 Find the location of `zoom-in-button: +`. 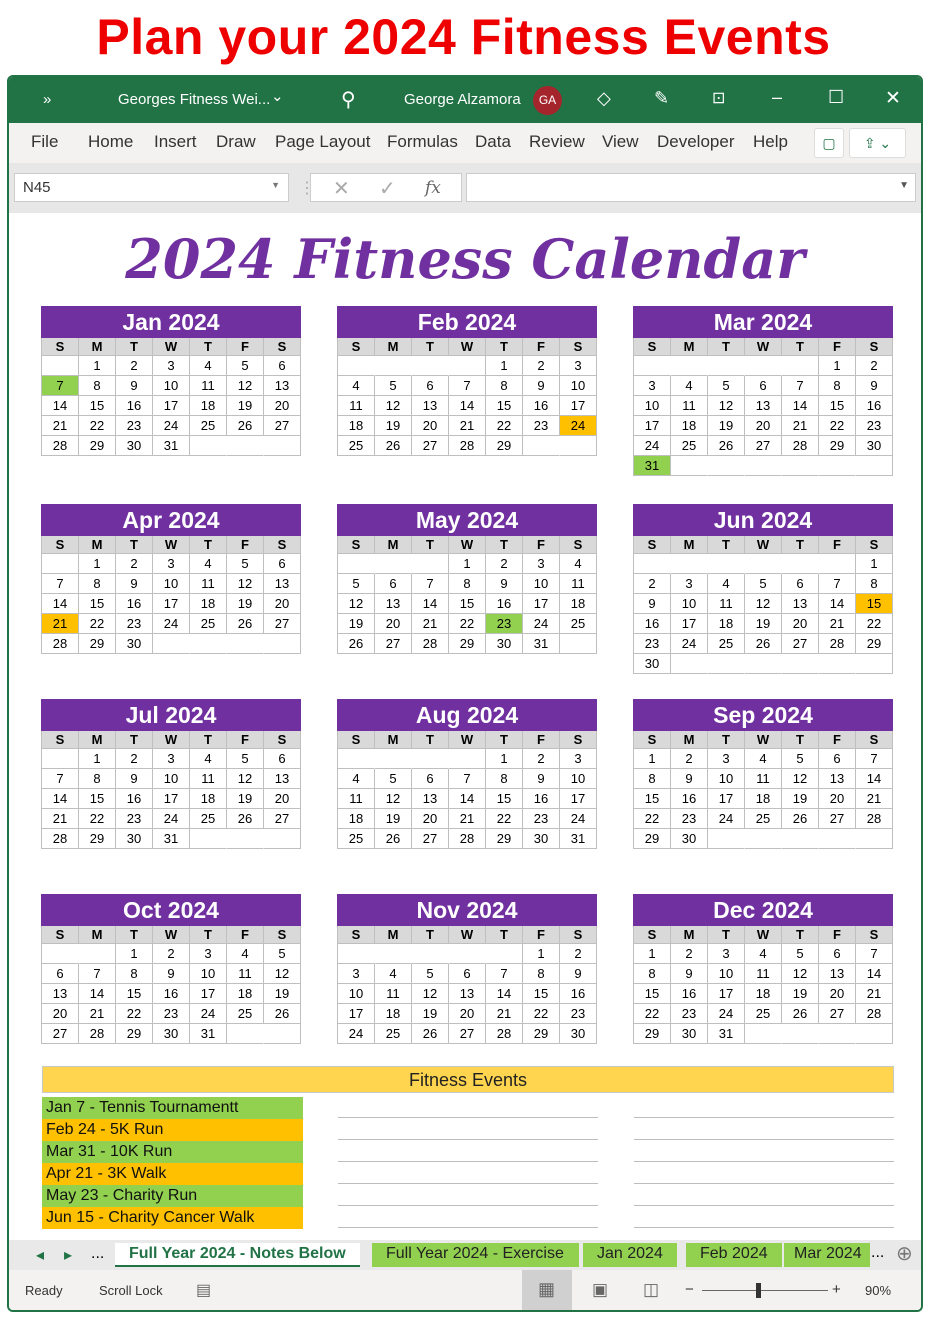

zoom-in-button: + is located at coordinates (836, 1289).